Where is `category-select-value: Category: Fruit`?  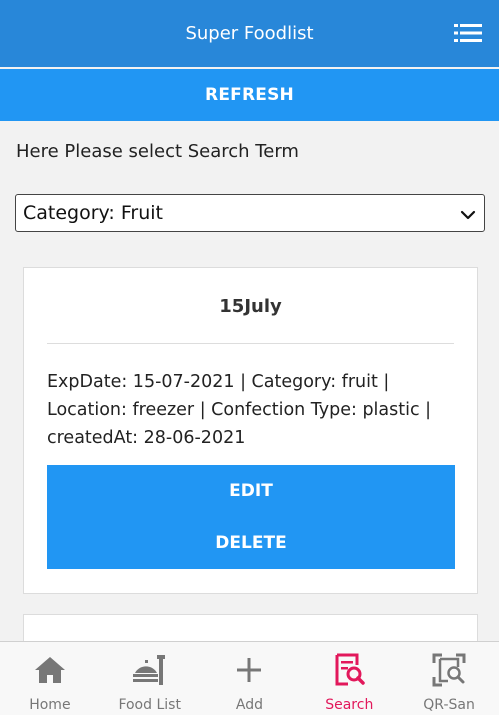
category-select-value: Category: Fruit is located at coordinates (93, 213).